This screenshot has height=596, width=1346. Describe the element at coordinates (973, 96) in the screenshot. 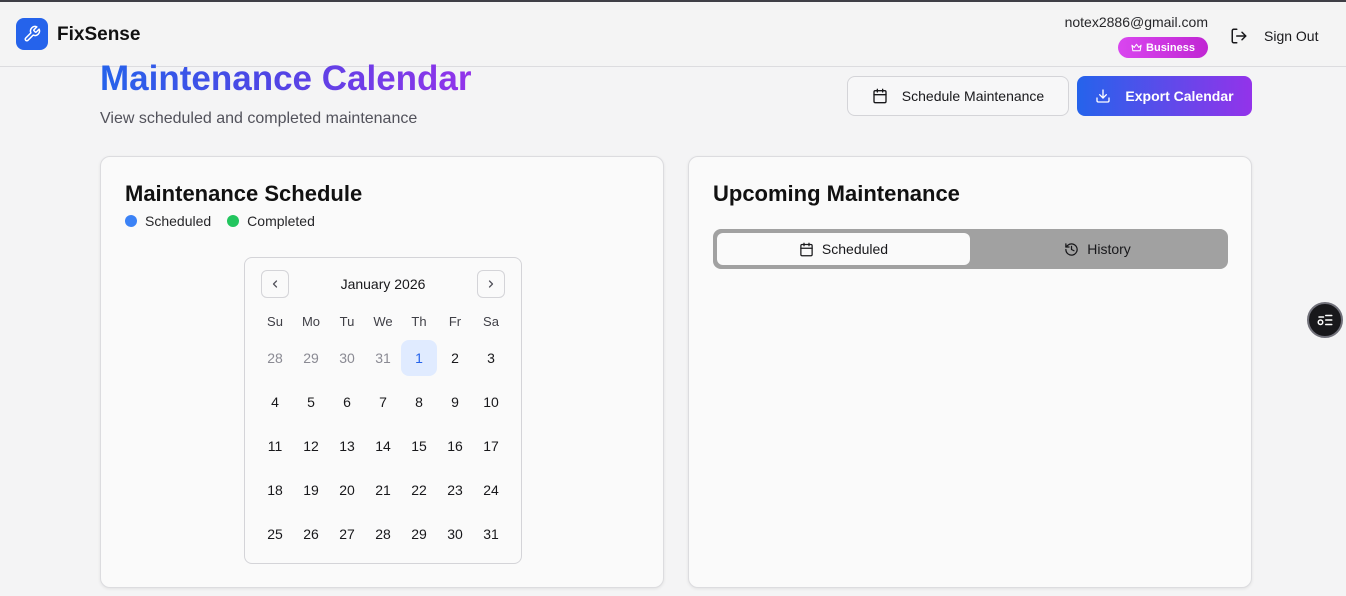

I see `schedule-maintenance-label: Schedule Maintenance` at that location.